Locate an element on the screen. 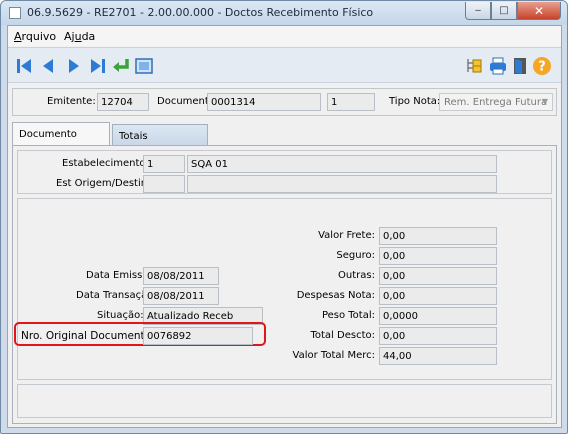  window-controls: ‒ □ ✕ is located at coordinates (513, 11).